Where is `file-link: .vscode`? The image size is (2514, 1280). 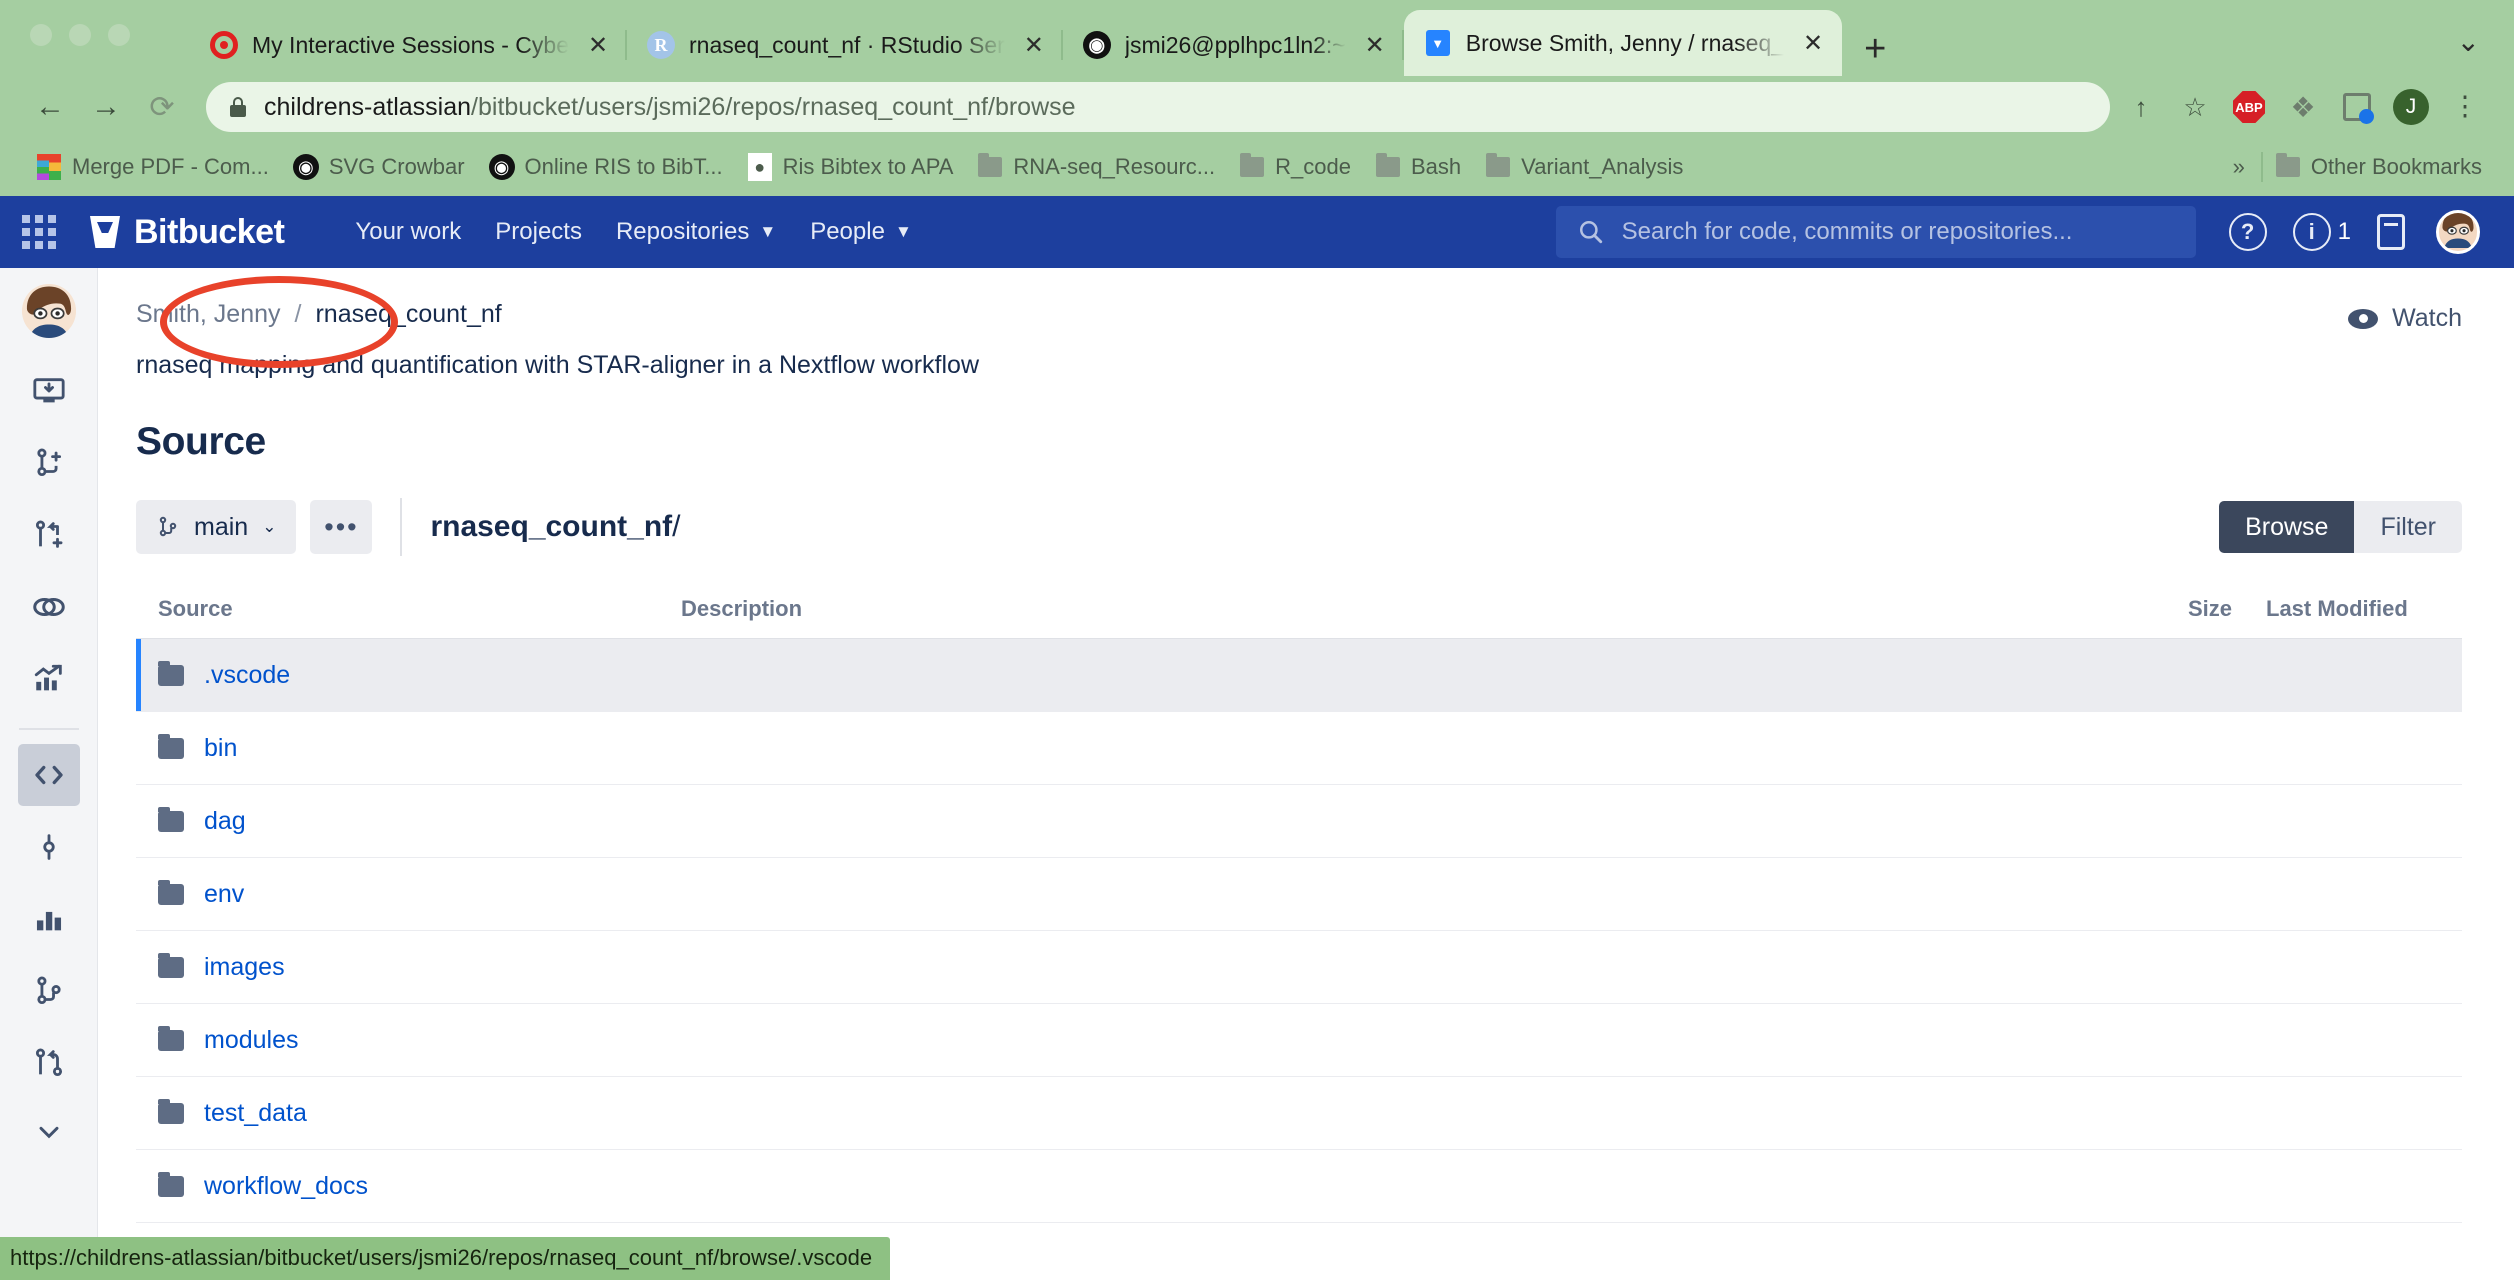
file-link: .vscode is located at coordinates (247, 675).